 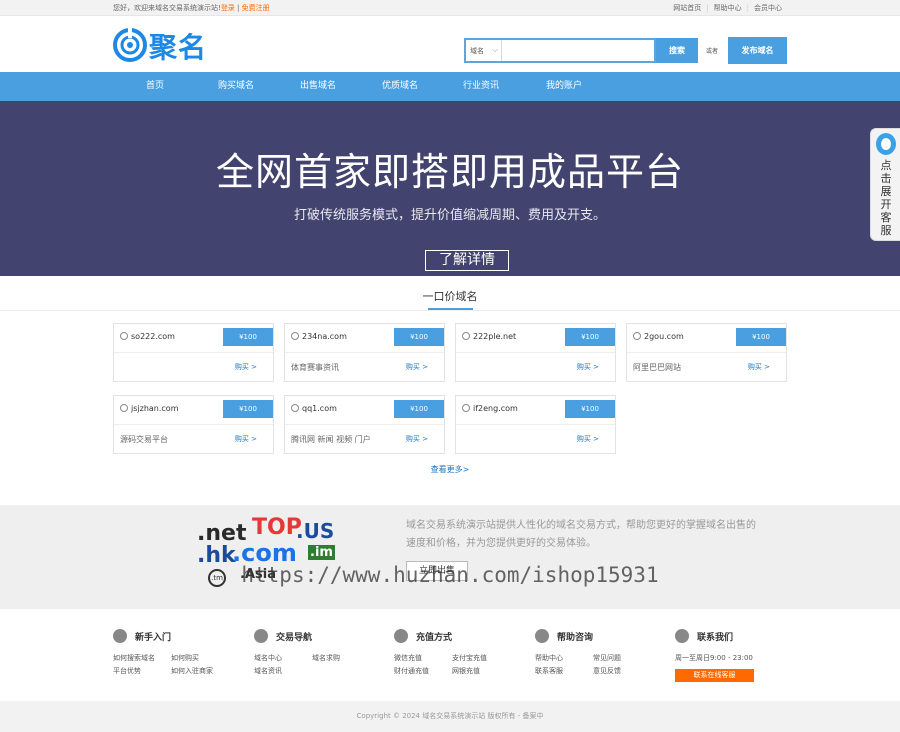 I want to click on main-nav: 首页 购买域名 出售域名 优质域名 行业资讯 我的账户, so click(x=450, y=86).